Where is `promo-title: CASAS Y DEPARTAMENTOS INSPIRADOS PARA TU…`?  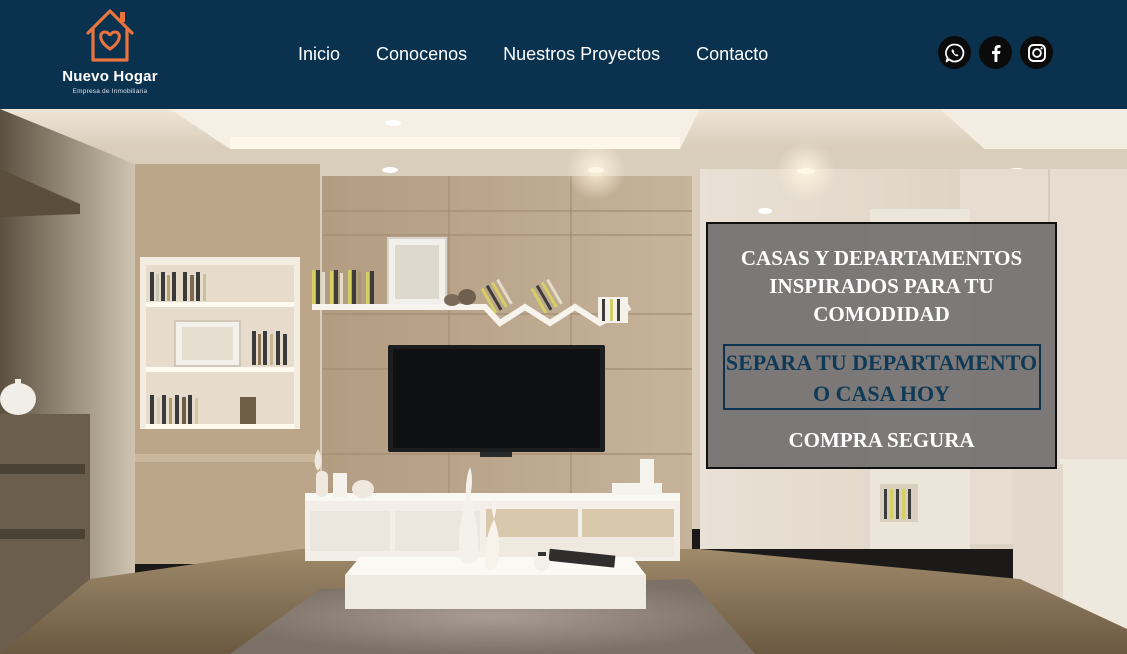
promo-title: CASAS Y DEPARTAMENTOS INSPIRADOS PARA TU… is located at coordinates (881, 286).